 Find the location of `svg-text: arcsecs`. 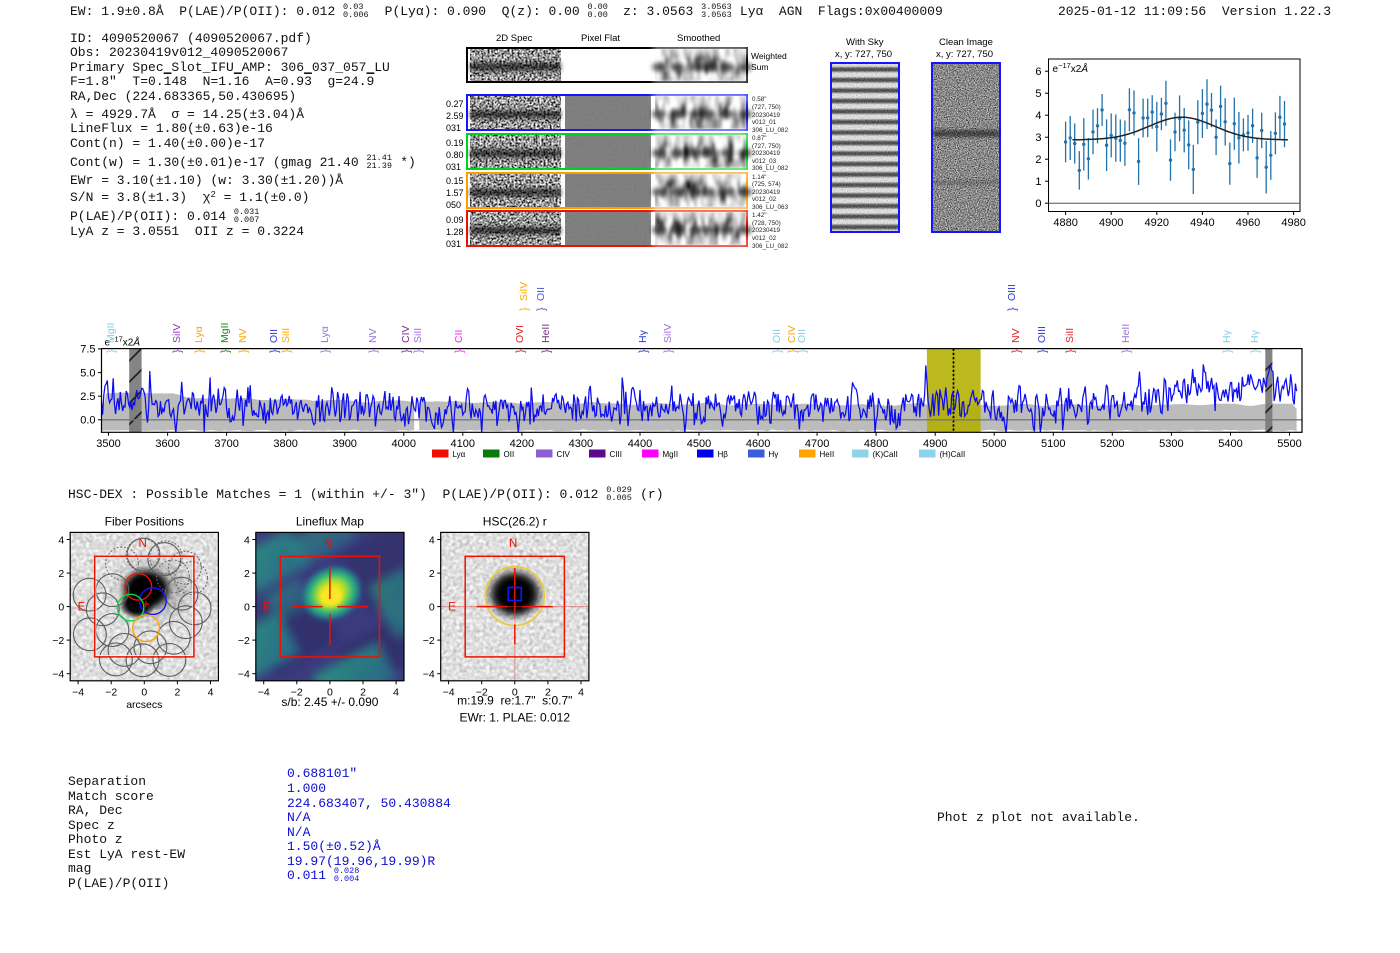

svg-text: arcsecs is located at coordinates (144, 705).